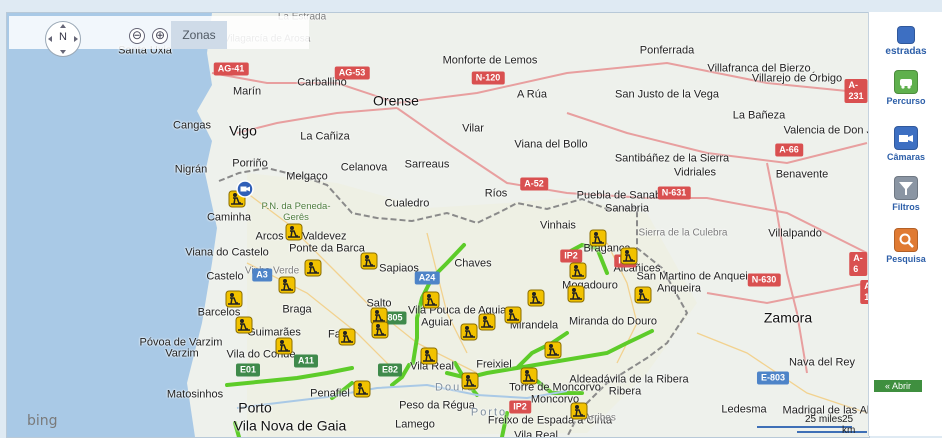 The height and width of the screenshot is (438, 942). What do you see at coordinates (262, 275) in the screenshot?
I see `road-shield: A3` at bounding box center [262, 275].